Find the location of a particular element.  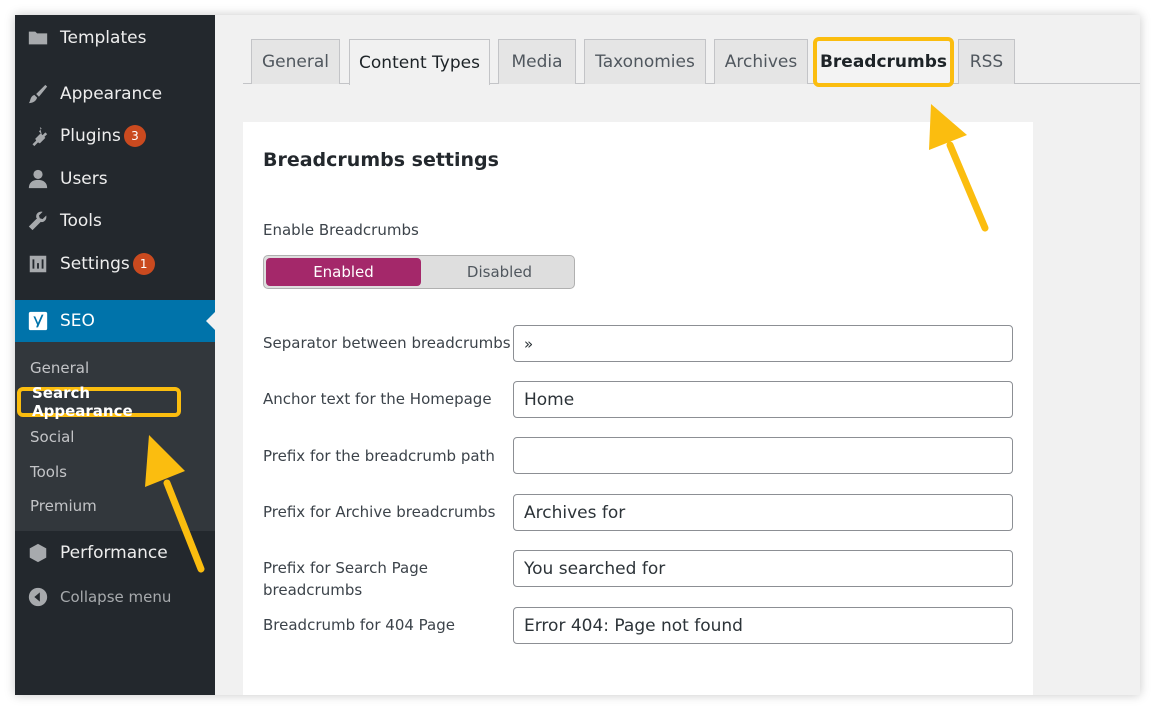

archive-prefix-input is located at coordinates (763, 512).